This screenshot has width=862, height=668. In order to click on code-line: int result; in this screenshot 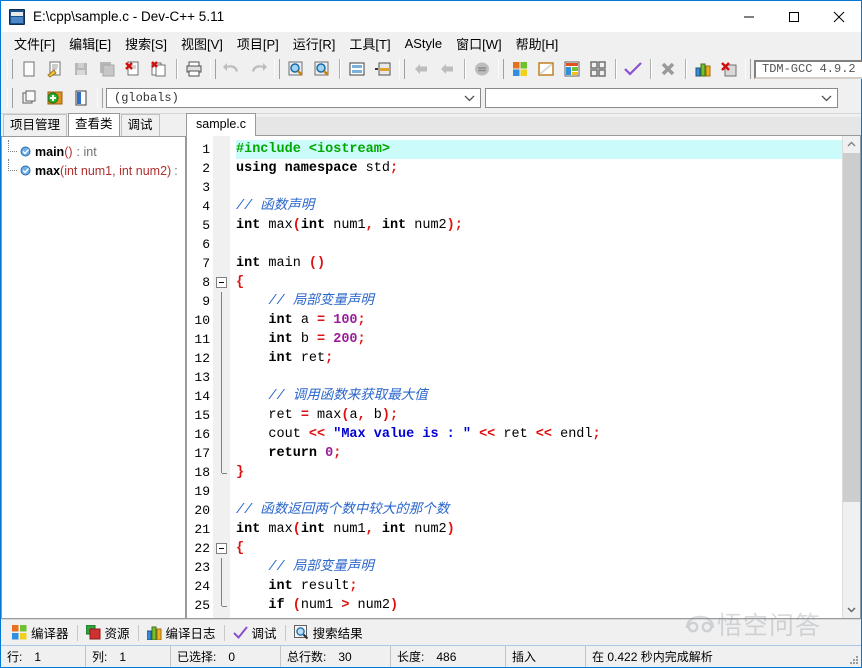, I will do `click(539, 586)`.